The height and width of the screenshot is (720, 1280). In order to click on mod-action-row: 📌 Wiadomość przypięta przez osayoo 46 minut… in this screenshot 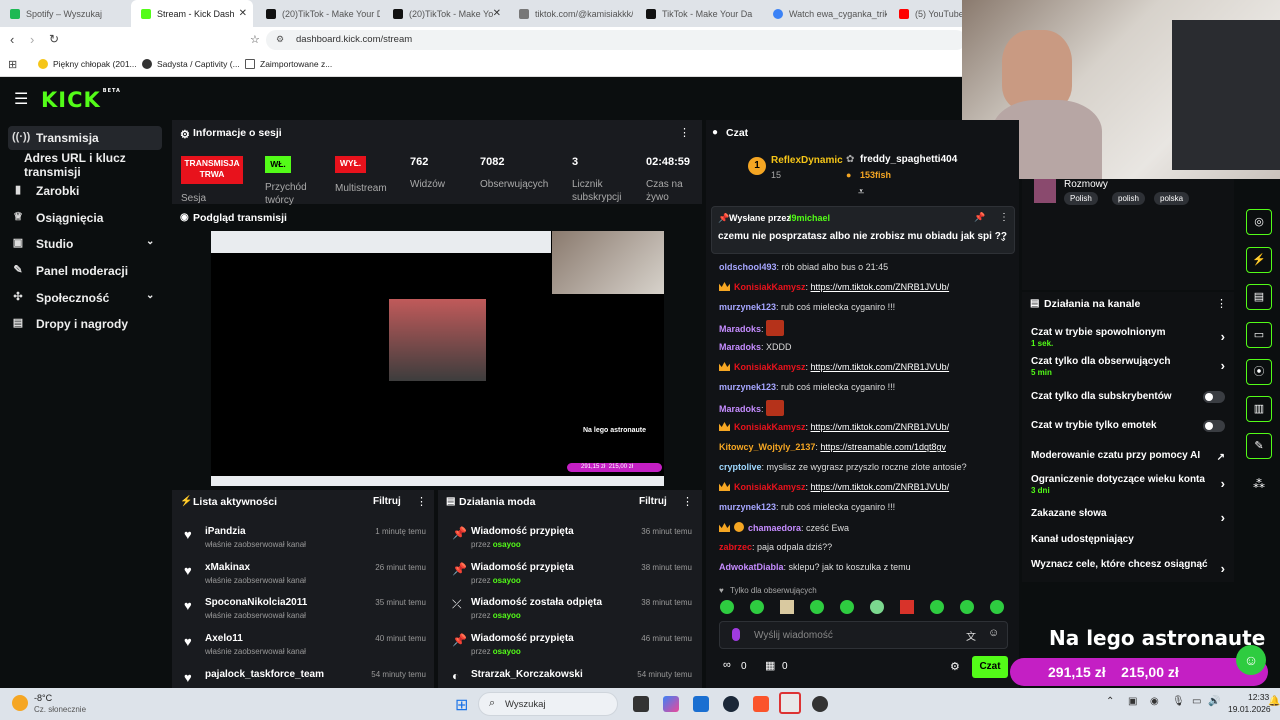, I will do `click(571, 647)`.